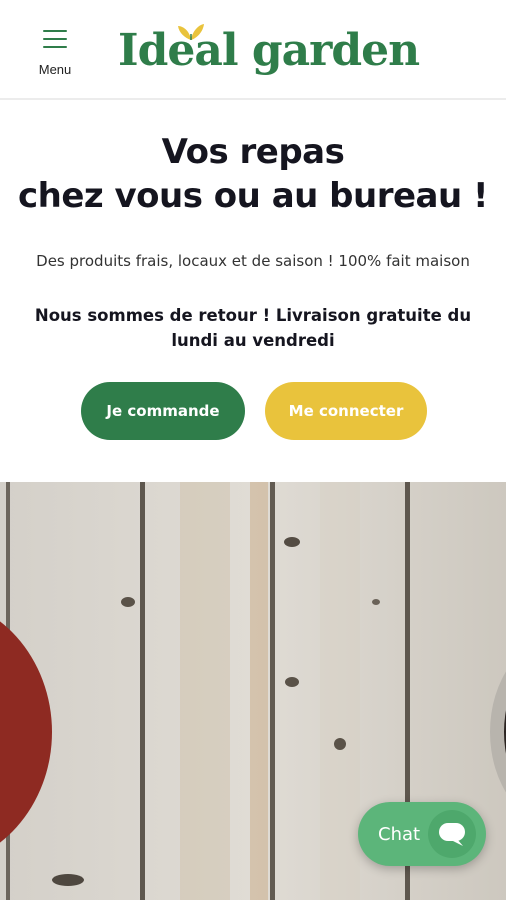 Image resolution: width=506 pixels, height=900 pixels. What do you see at coordinates (452, 834) in the screenshot?
I see `chat-bubble-icon` at bounding box center [452, 834].